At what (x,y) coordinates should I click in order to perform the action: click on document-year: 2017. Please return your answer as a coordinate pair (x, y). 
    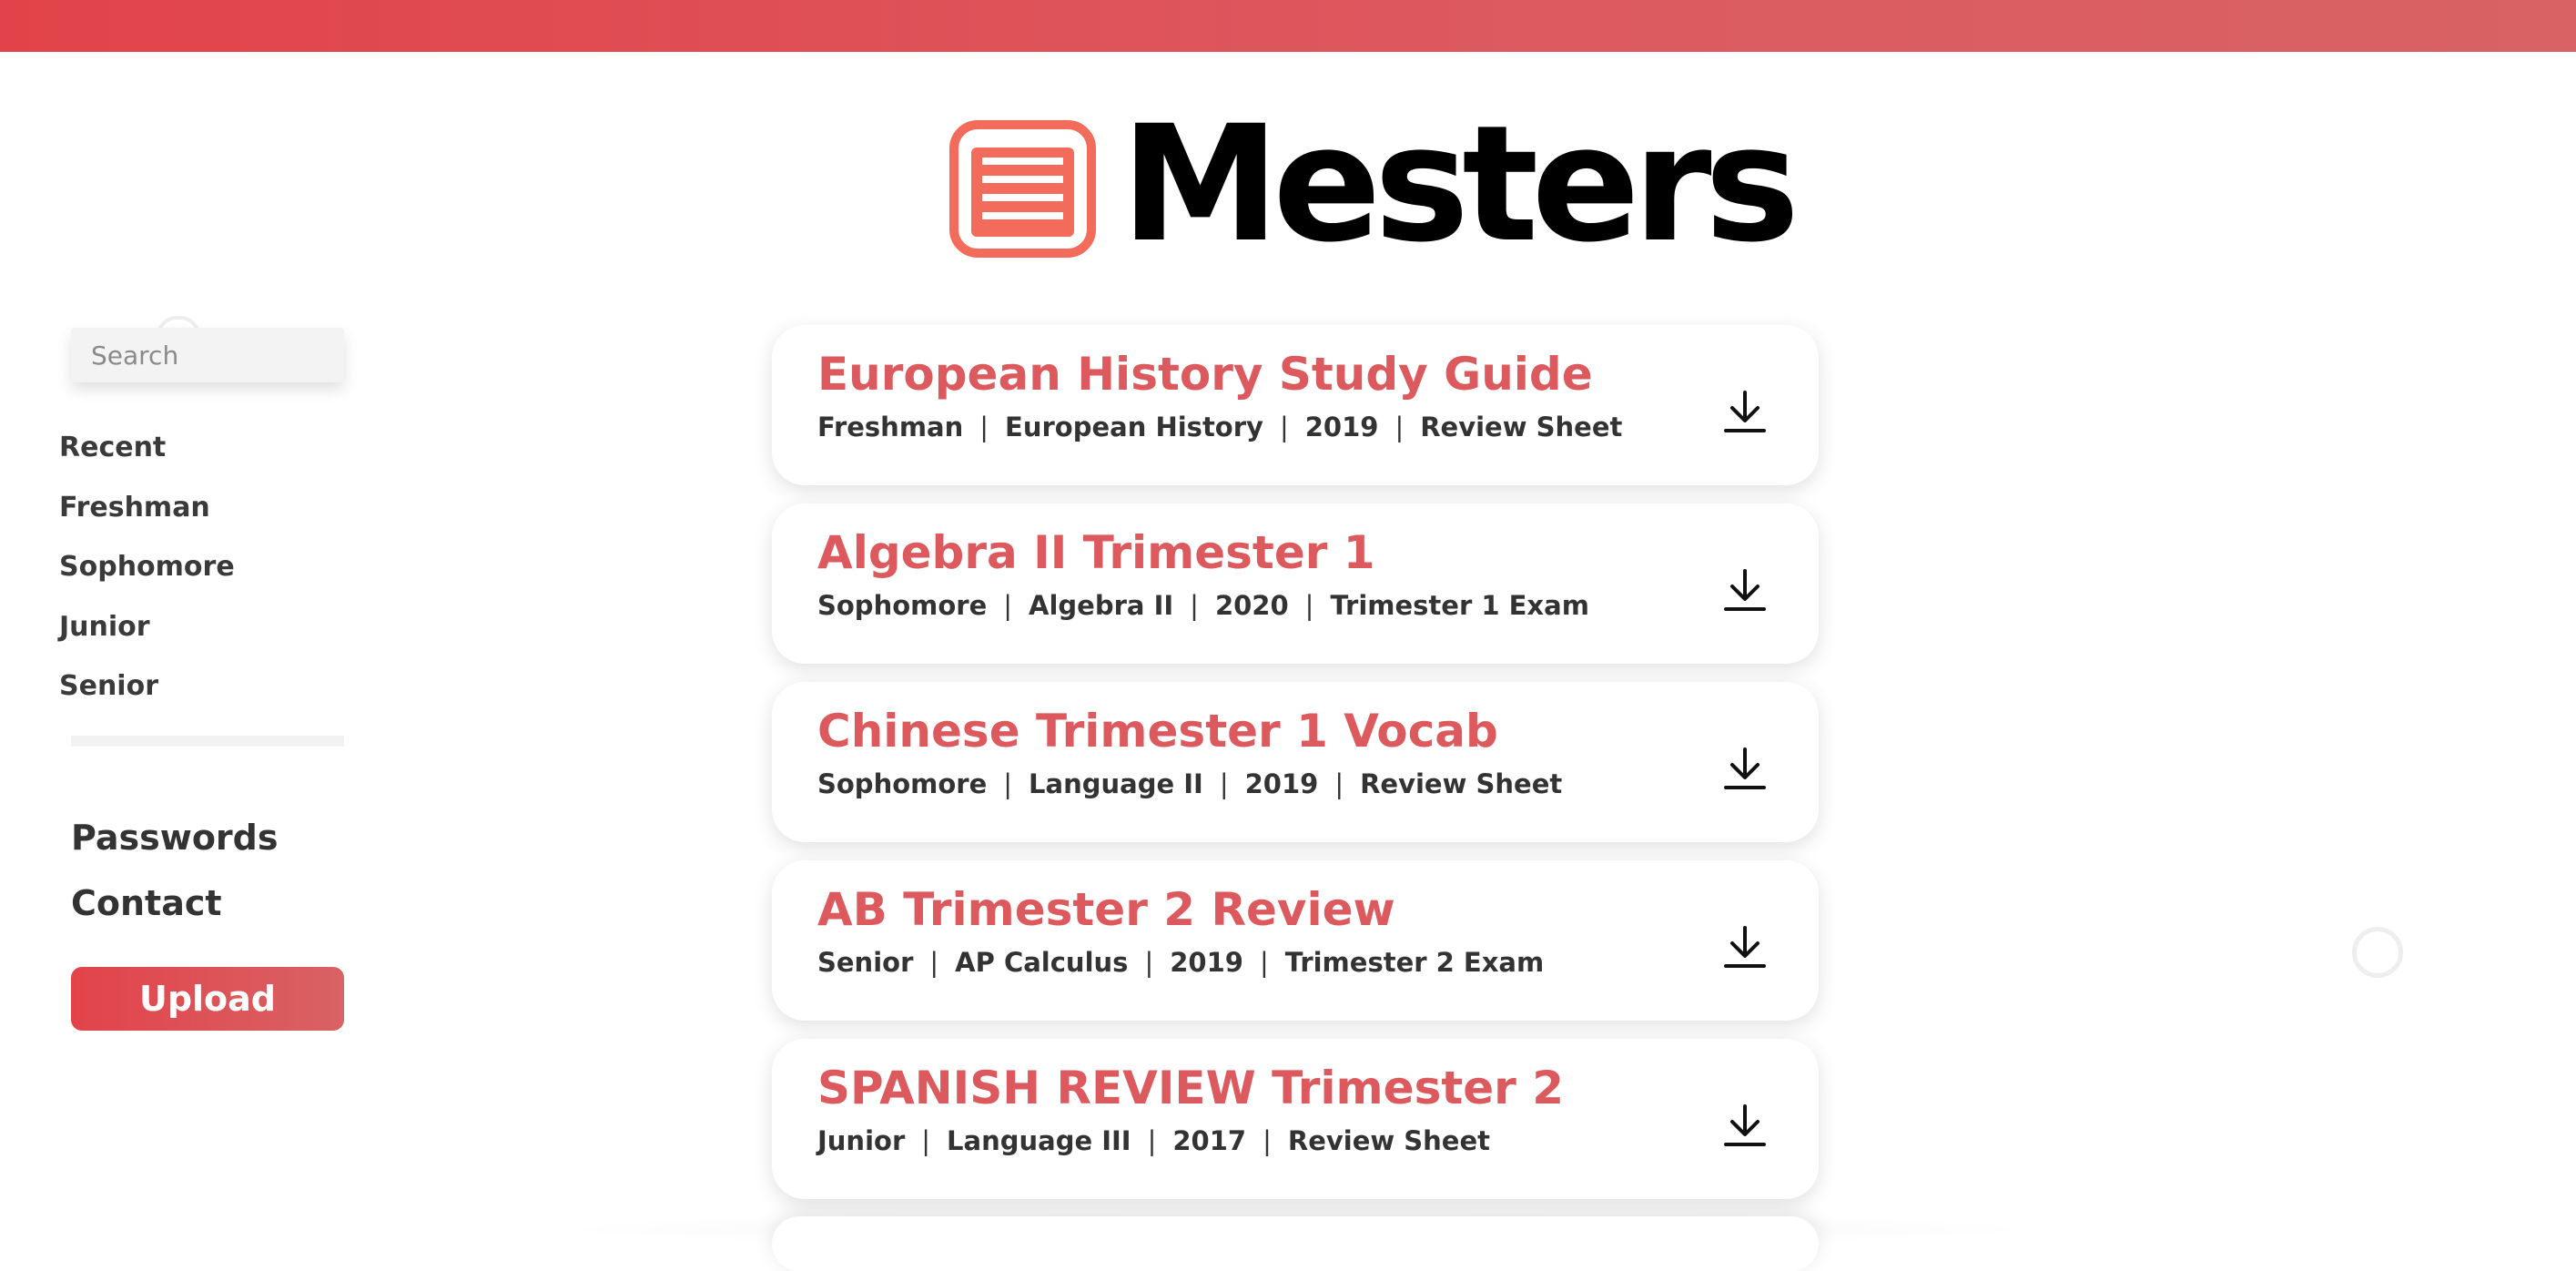
    Looking at the image, I should click on (1209, 1140).